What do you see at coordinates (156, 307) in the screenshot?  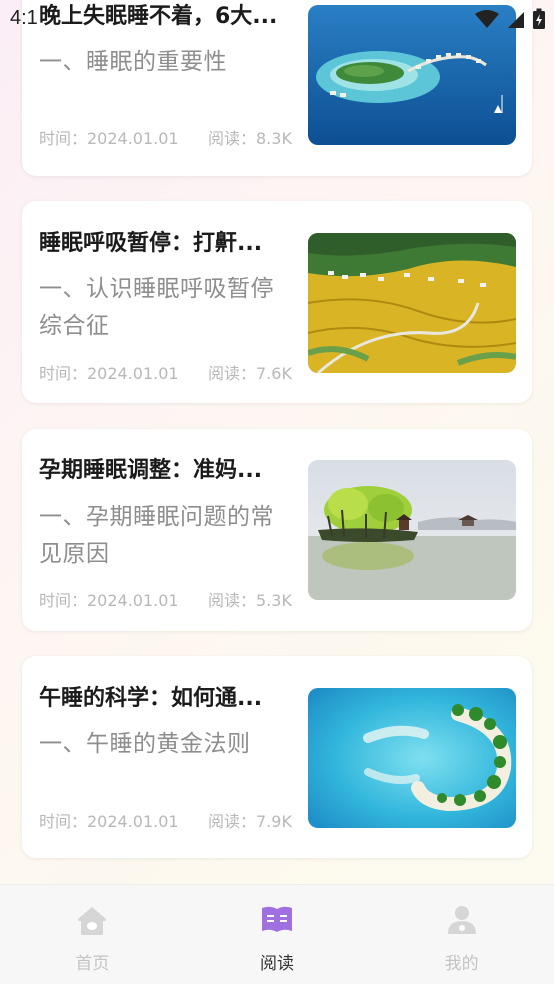 I see `article-summary: 一、认识睡眠呼吸暂停综合征` at bounding box center [156, 307].